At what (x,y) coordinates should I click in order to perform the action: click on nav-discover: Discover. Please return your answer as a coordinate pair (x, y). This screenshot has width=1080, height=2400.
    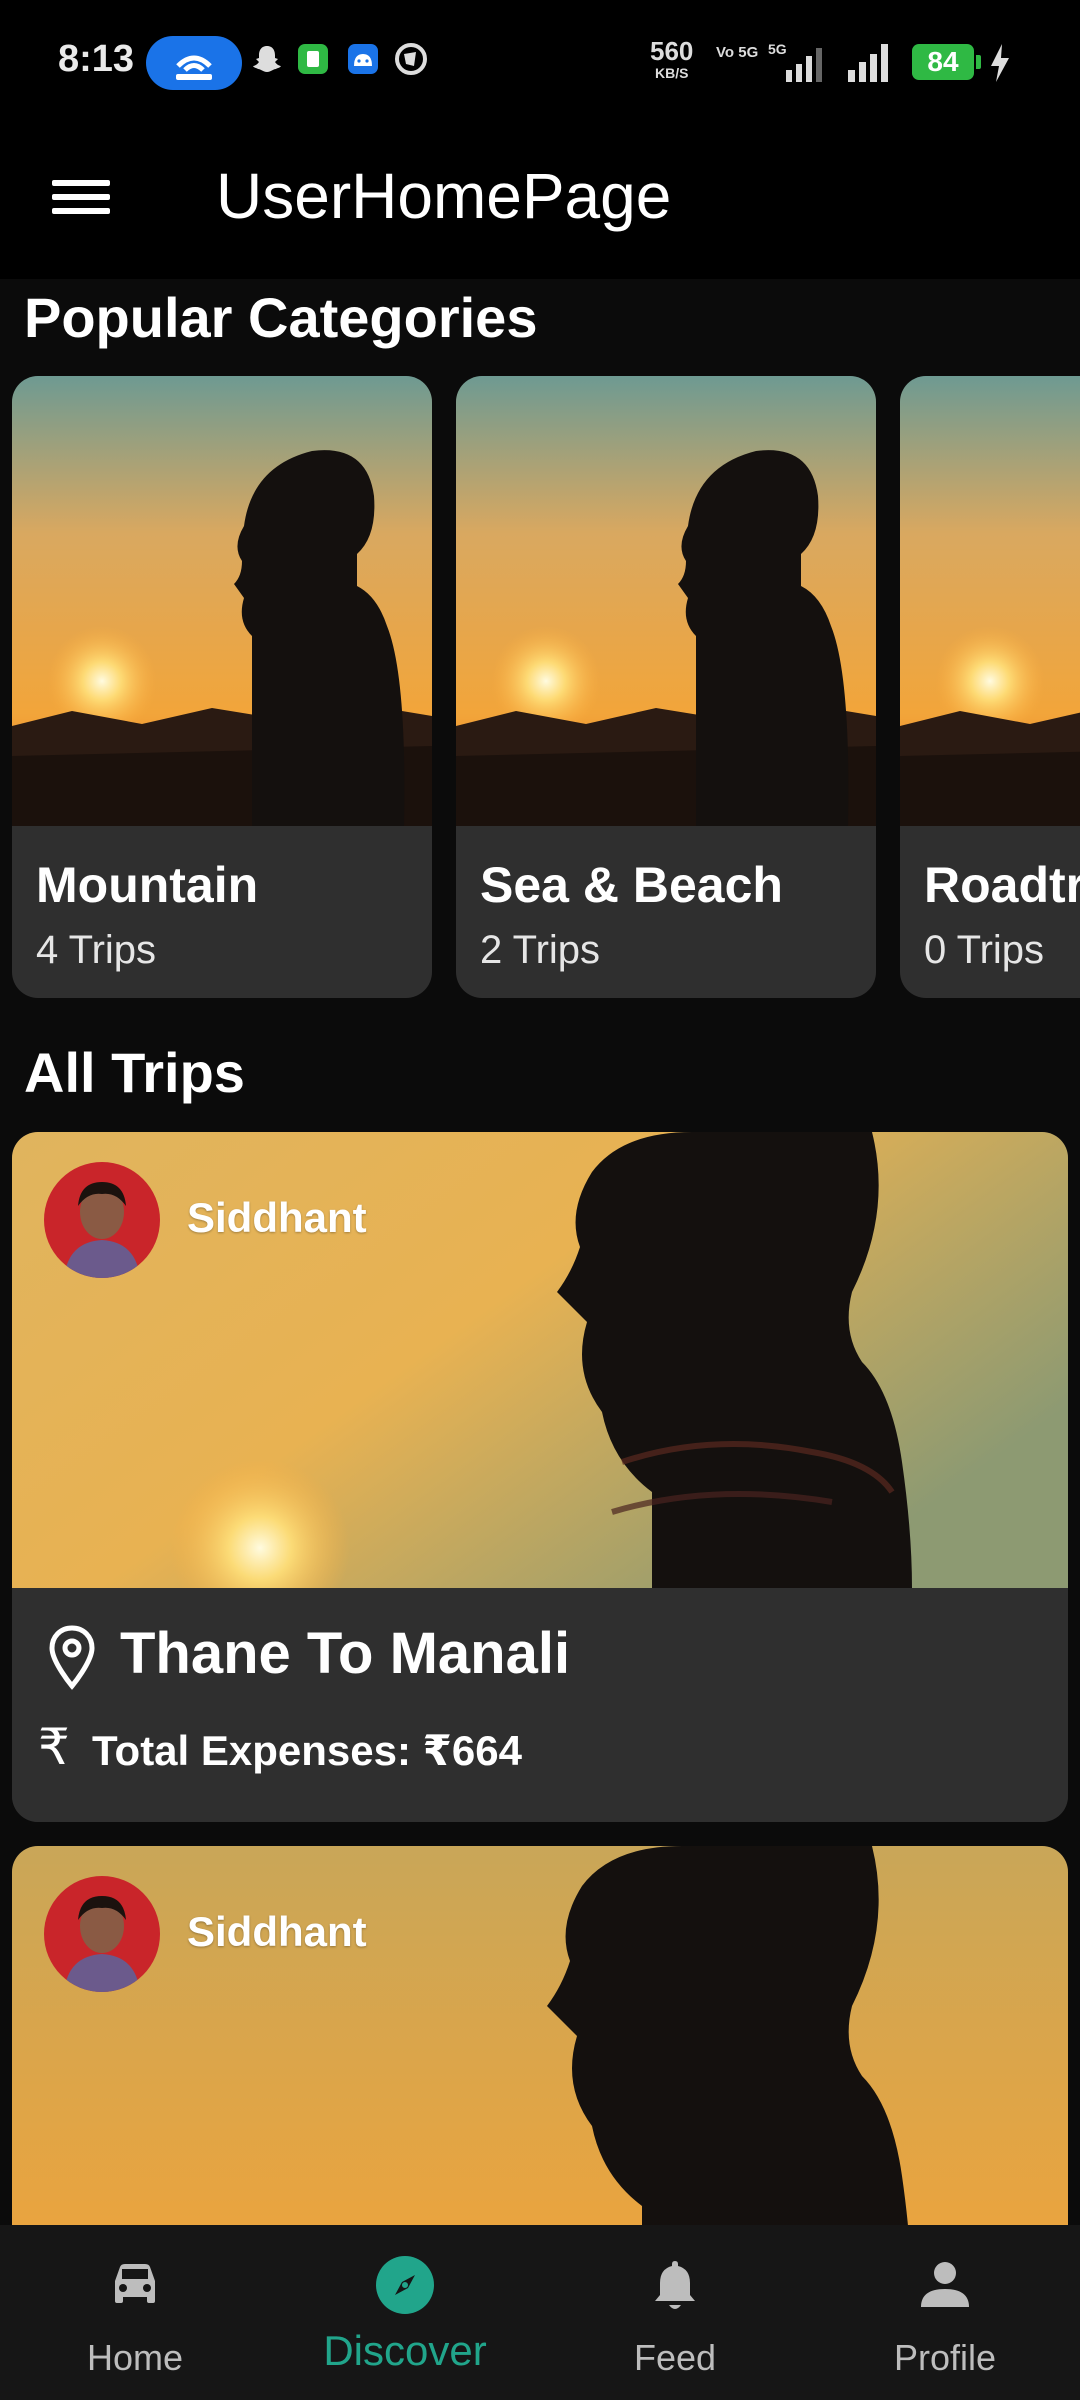
    Looking at the image, I should click on (405, 2312).